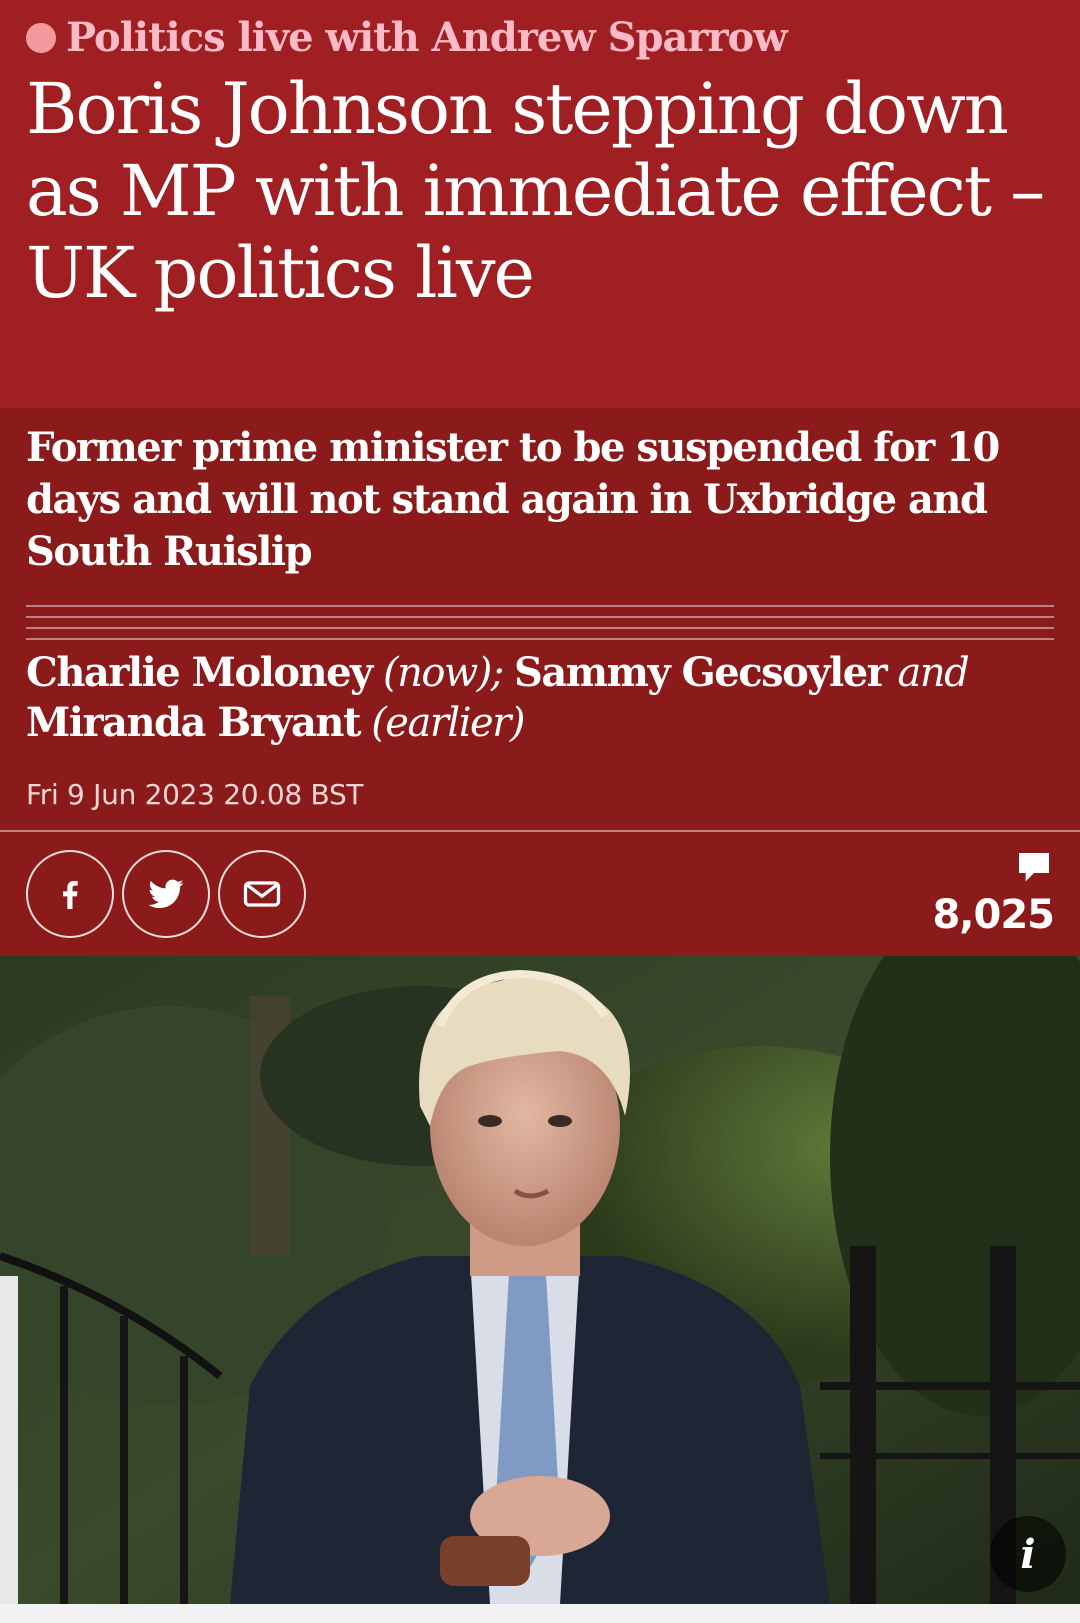  I want to click on publish-date: Fri 9 Jun 2023 20.08 BST, so click(195, 794).